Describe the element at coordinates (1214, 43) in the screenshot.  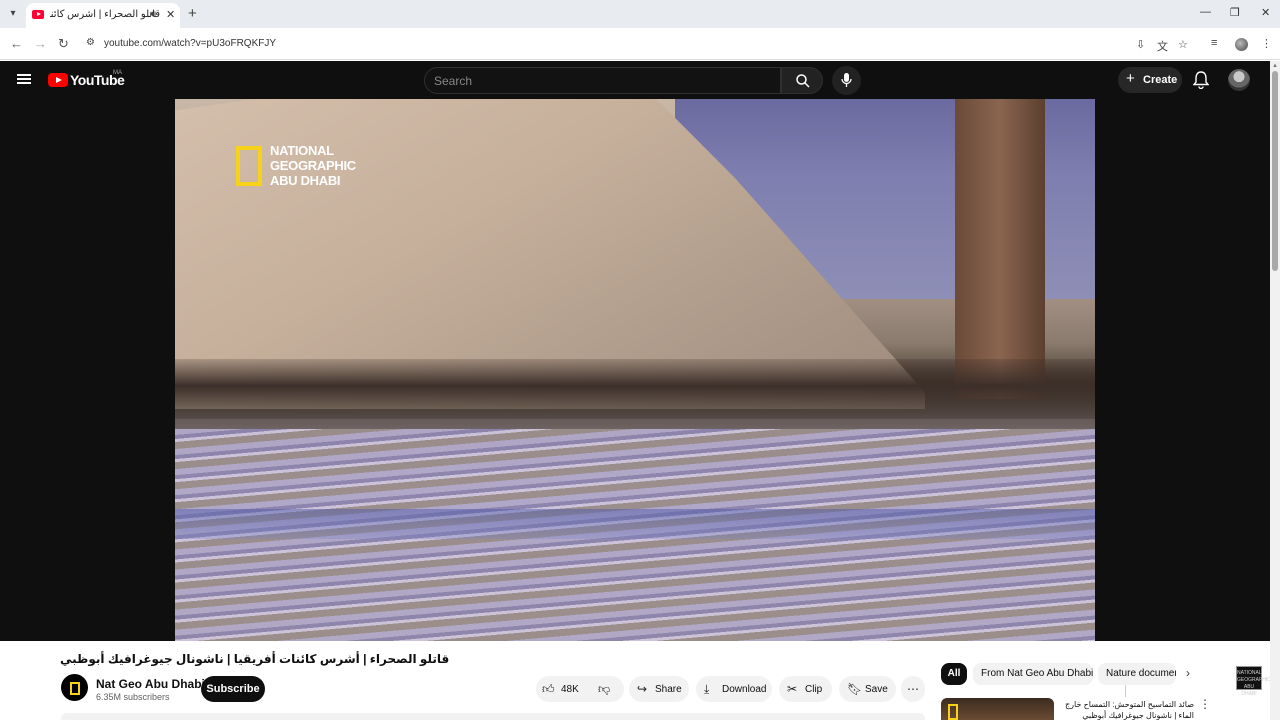
I see `reading-list-icon: ≡` at that location.